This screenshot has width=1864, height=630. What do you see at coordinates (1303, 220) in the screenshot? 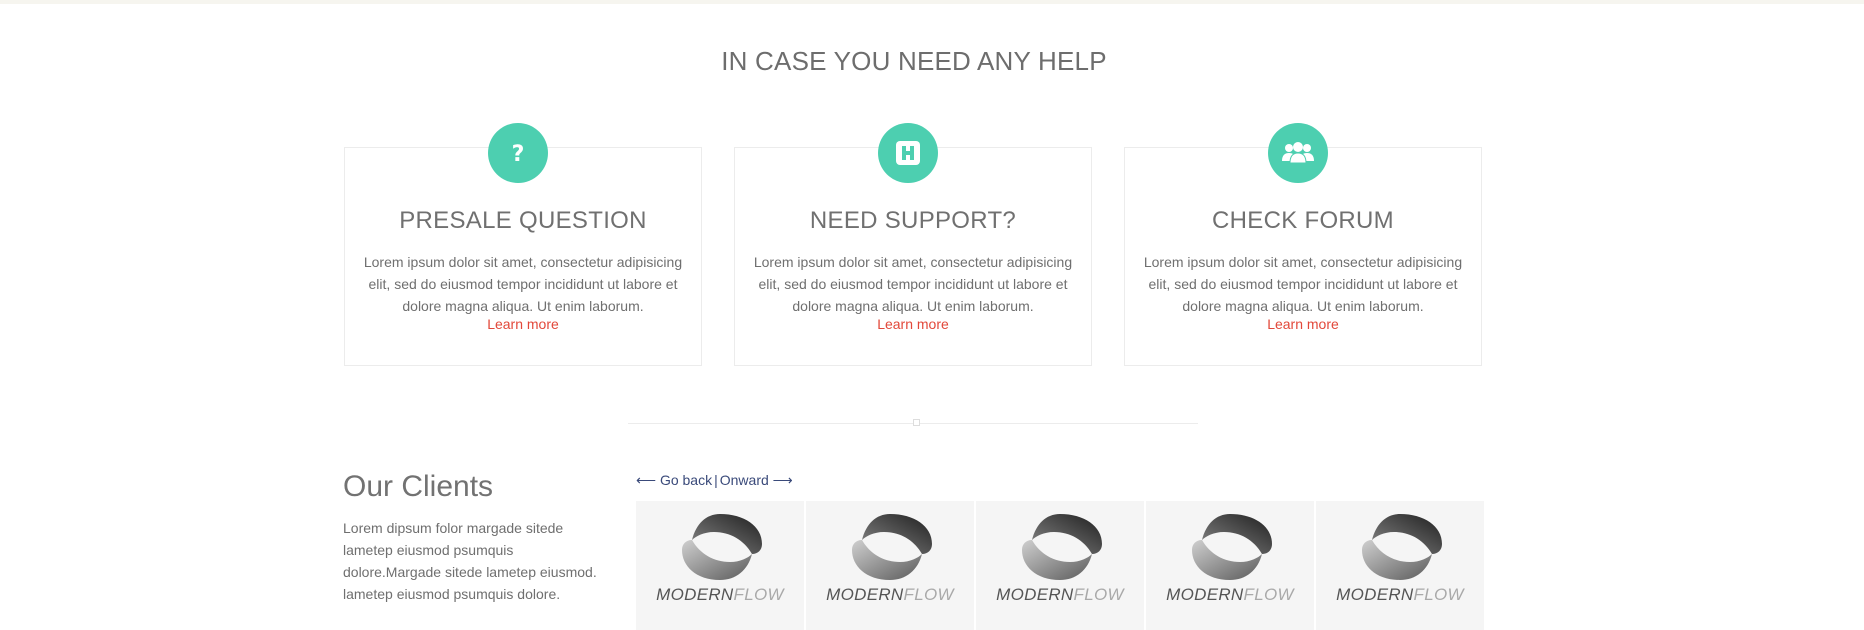
I see `card-title: CHECK FORUM` at bounding box center [1303, 220].